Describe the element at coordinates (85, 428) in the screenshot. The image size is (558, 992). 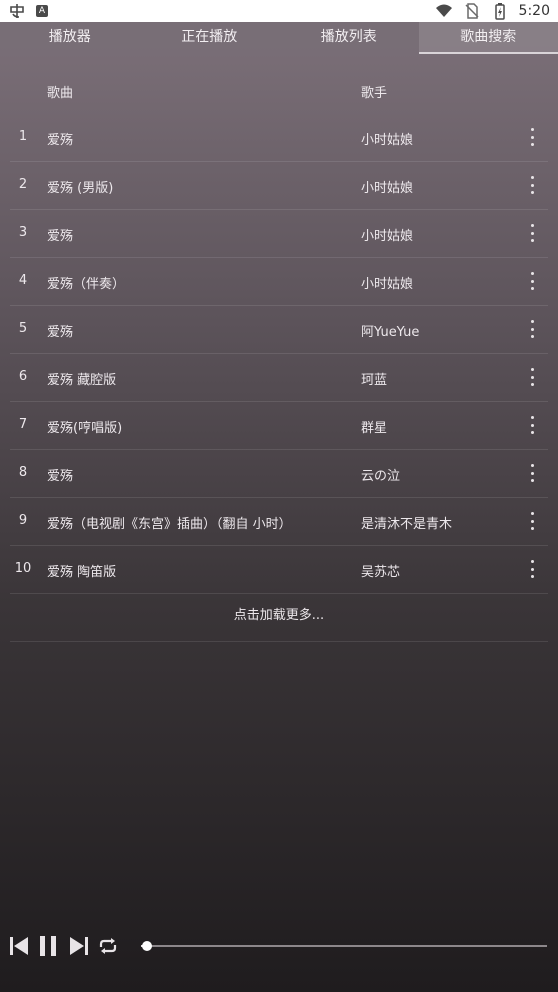
I see `row-title: 爱殇(哼唱版)` at that location.